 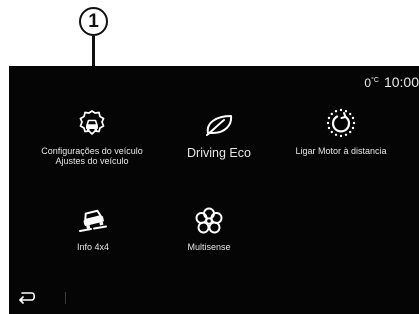 What do you see at coordinates (93, 247) in the screenshot?
I see `app-label-info-4x4: Info 4x4` at bounding box center [93, 247].